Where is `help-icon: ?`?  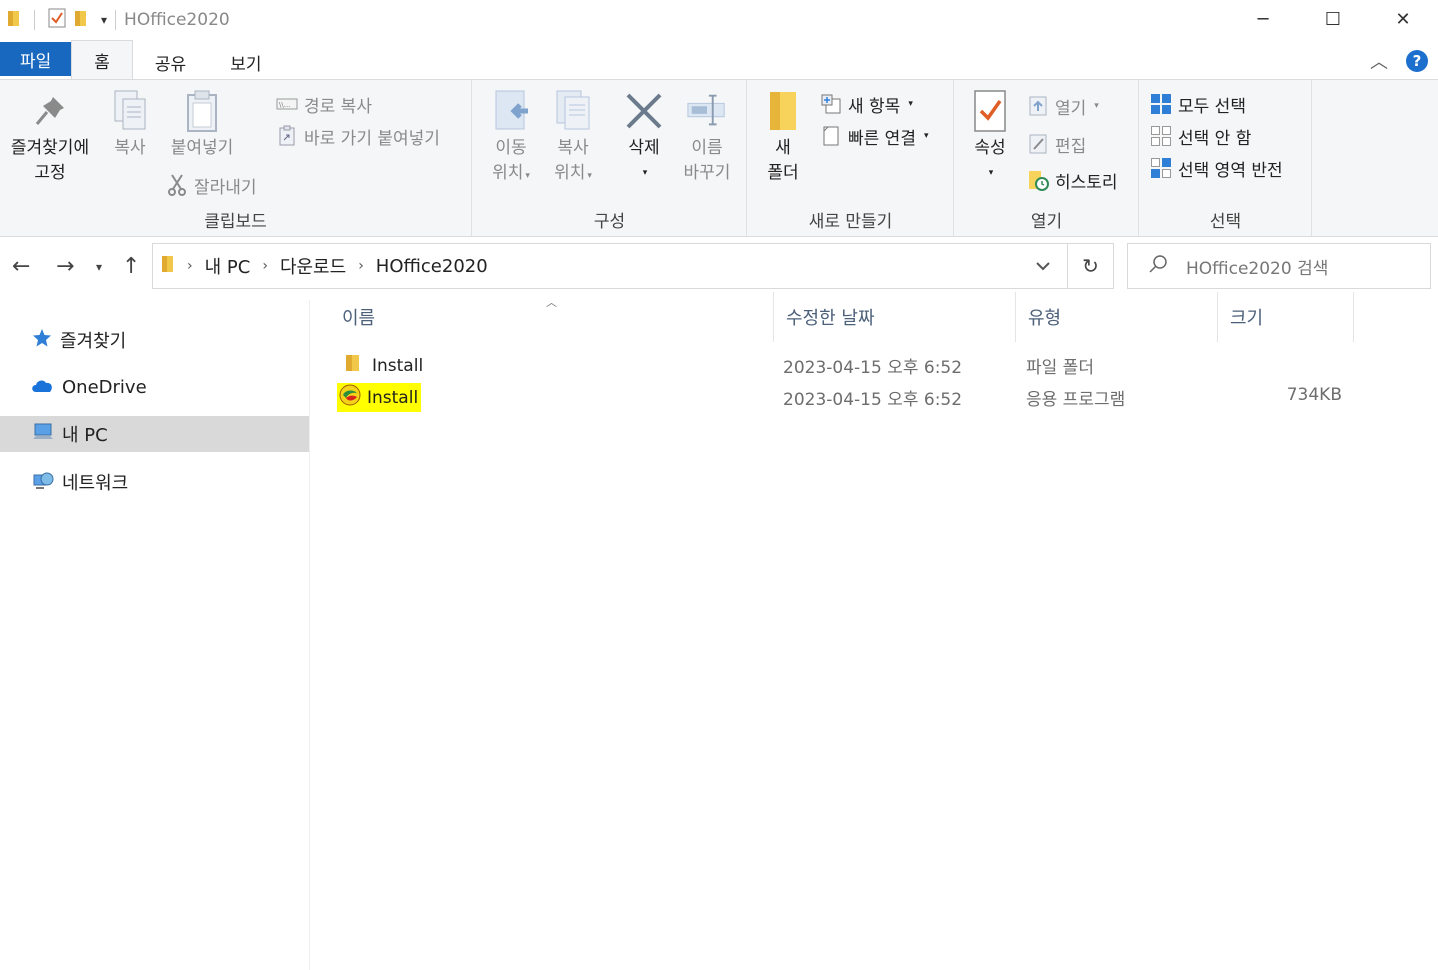 help-icon: ? is located at coordinates (1417, 61).